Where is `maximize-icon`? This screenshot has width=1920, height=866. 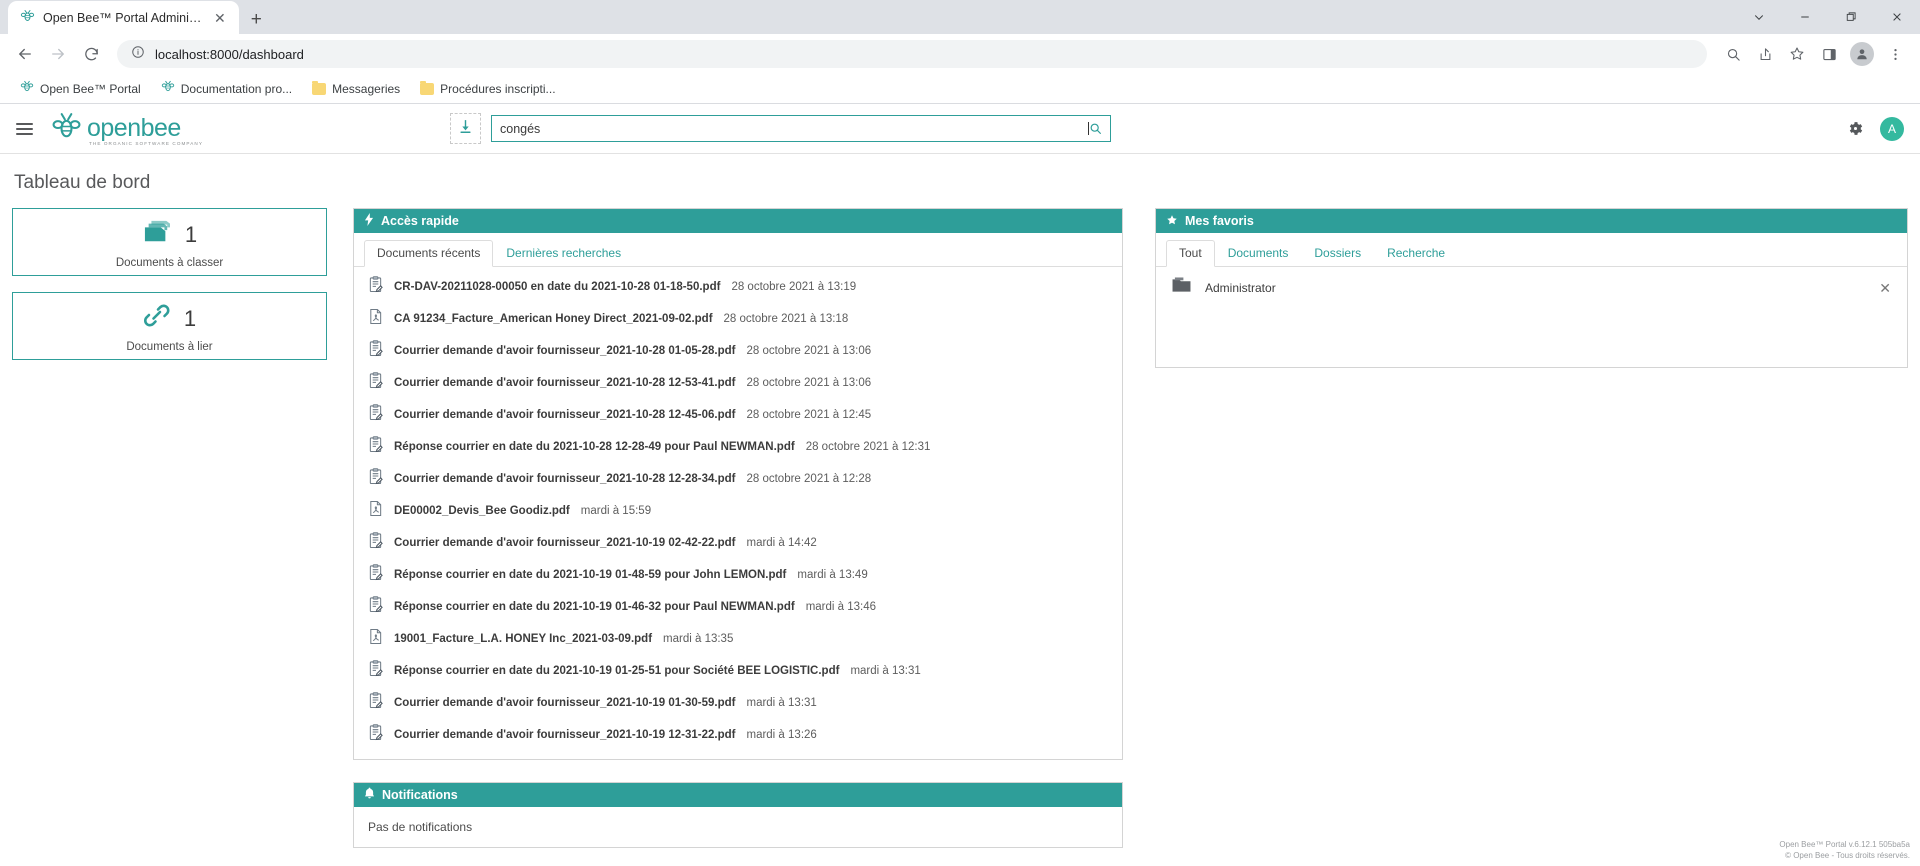 maximize-icon is located at coordinates (1851, 17).